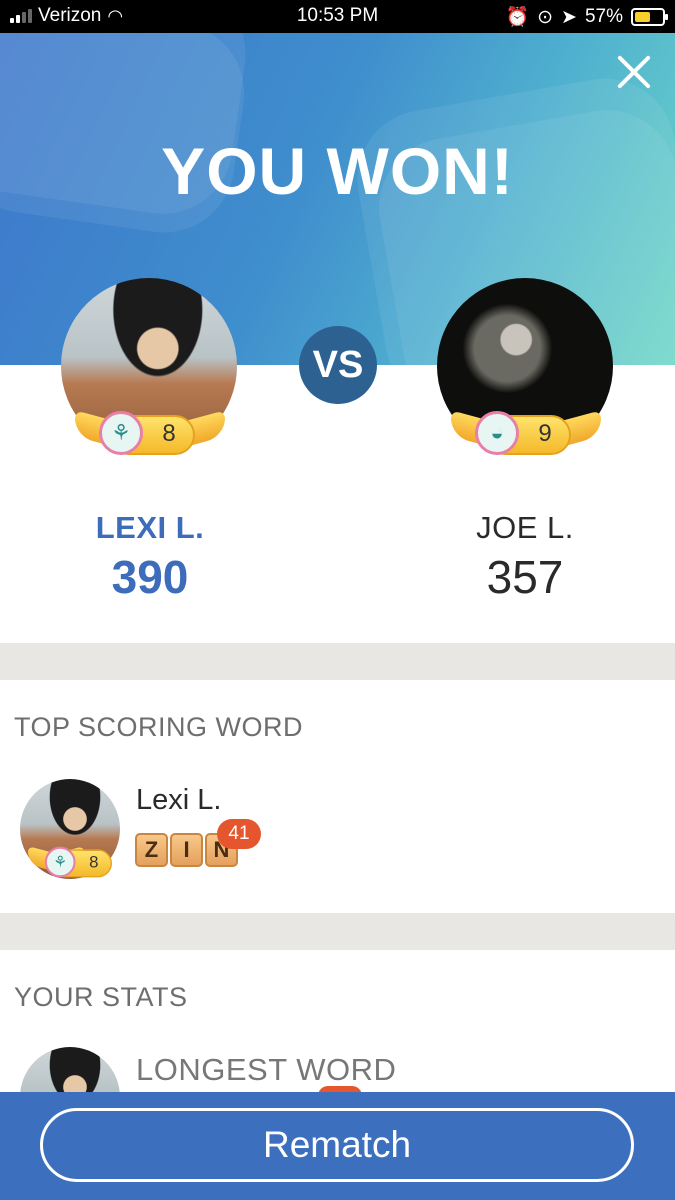  What do you see at coordinates (337, 16) in the screenshot?
I see `status-bar: Verizon ◠ 10:53 PM ⏰ ⊙ ➤ 57%` at bounding box center [337, 16].